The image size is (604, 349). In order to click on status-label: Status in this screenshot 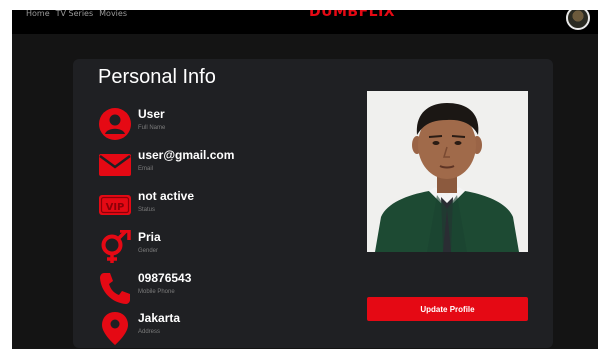, I will do `click(147, 210)`.